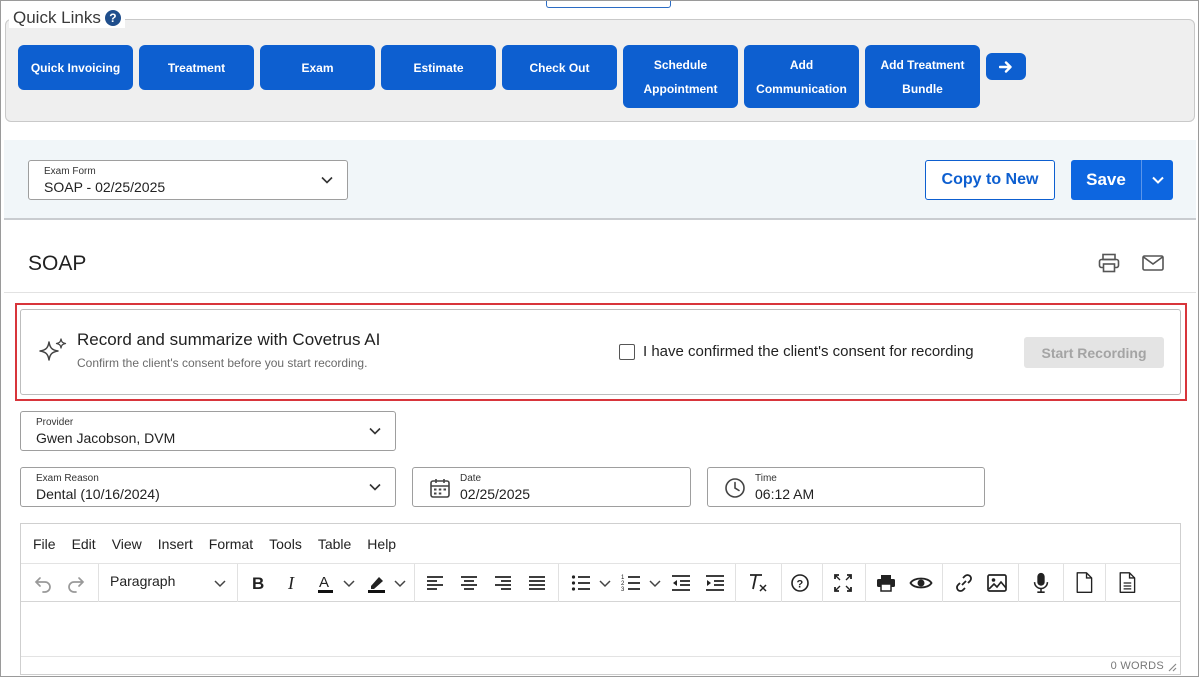 Image resolution: width=1199 pixels, height=677 pixels. What do you see at coordinates (75, 67) in the screenshot?
I see `quick-invoicing-button: Quick Invoicing` at bounding box center [75, 67].